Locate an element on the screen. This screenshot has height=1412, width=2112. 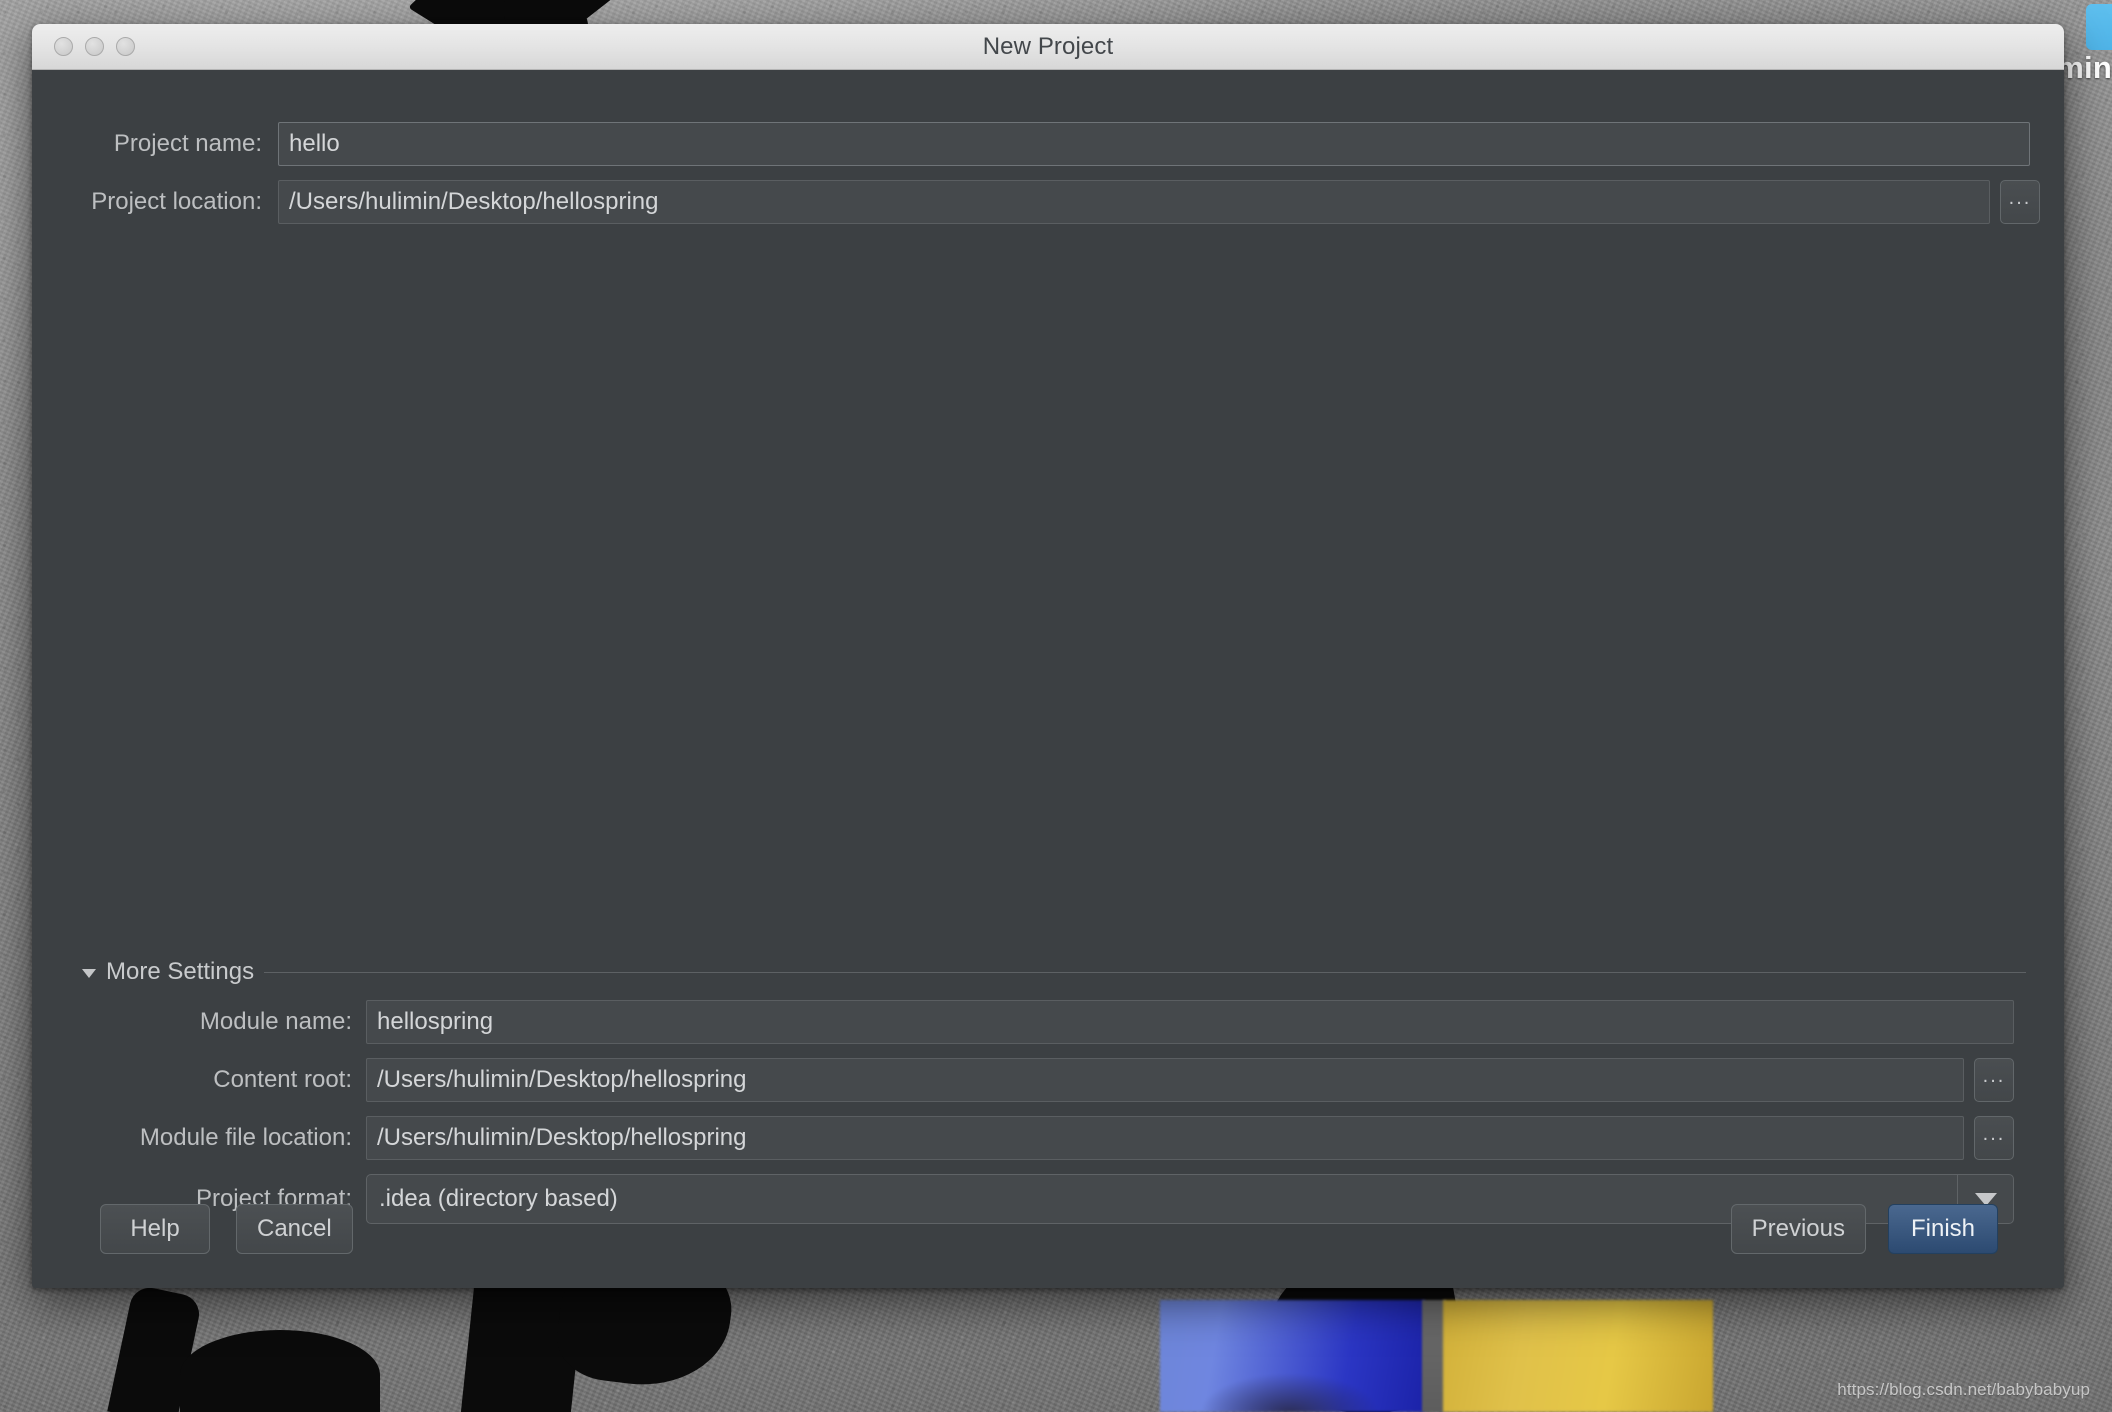
dialog-button-bar: Help Cancel Previous Finish is located at coordinates (1048, 1229).